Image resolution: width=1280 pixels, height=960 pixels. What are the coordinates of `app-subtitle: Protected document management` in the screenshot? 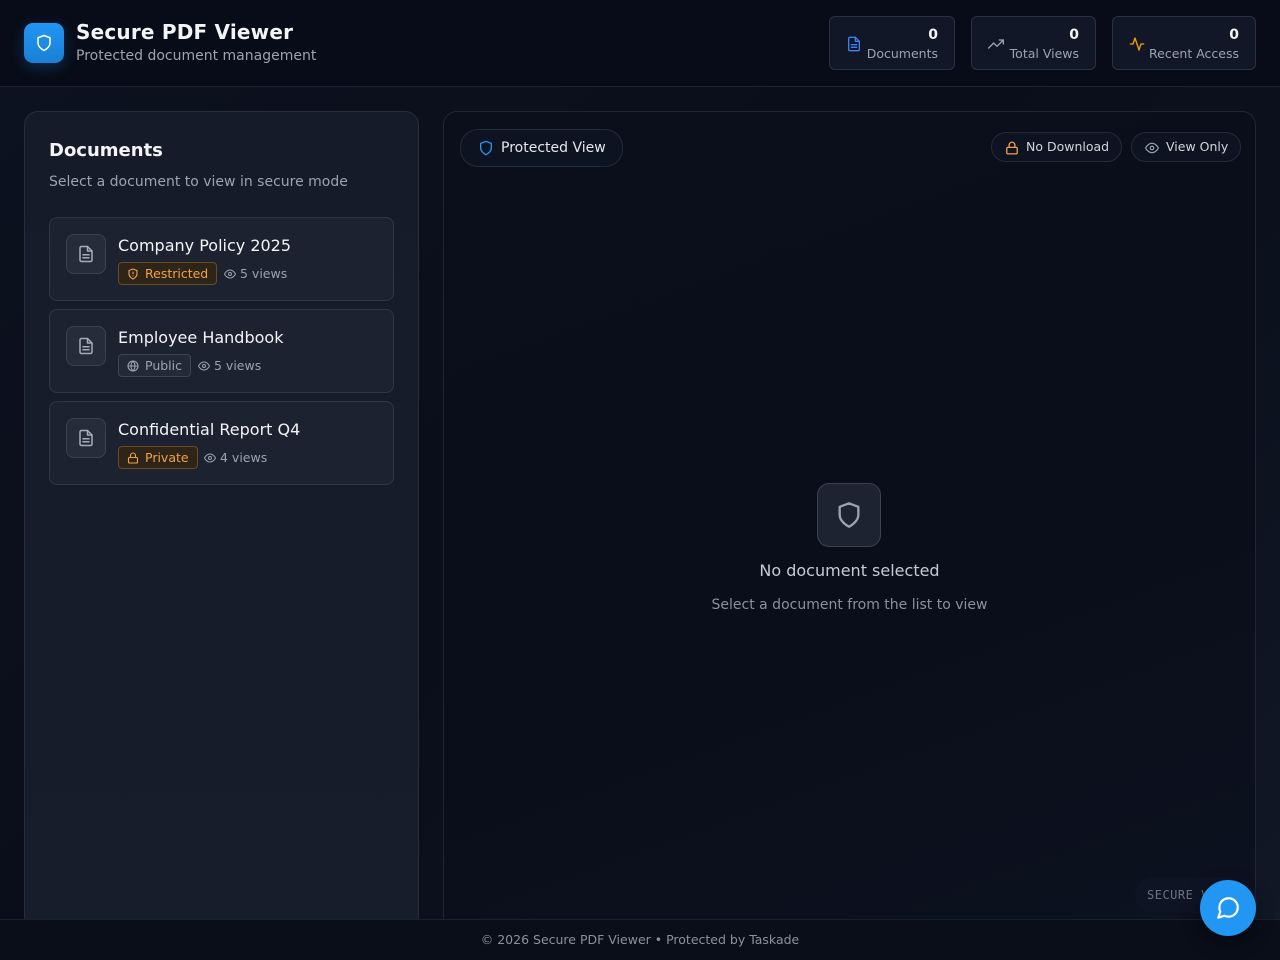 It's located at (196, 56).